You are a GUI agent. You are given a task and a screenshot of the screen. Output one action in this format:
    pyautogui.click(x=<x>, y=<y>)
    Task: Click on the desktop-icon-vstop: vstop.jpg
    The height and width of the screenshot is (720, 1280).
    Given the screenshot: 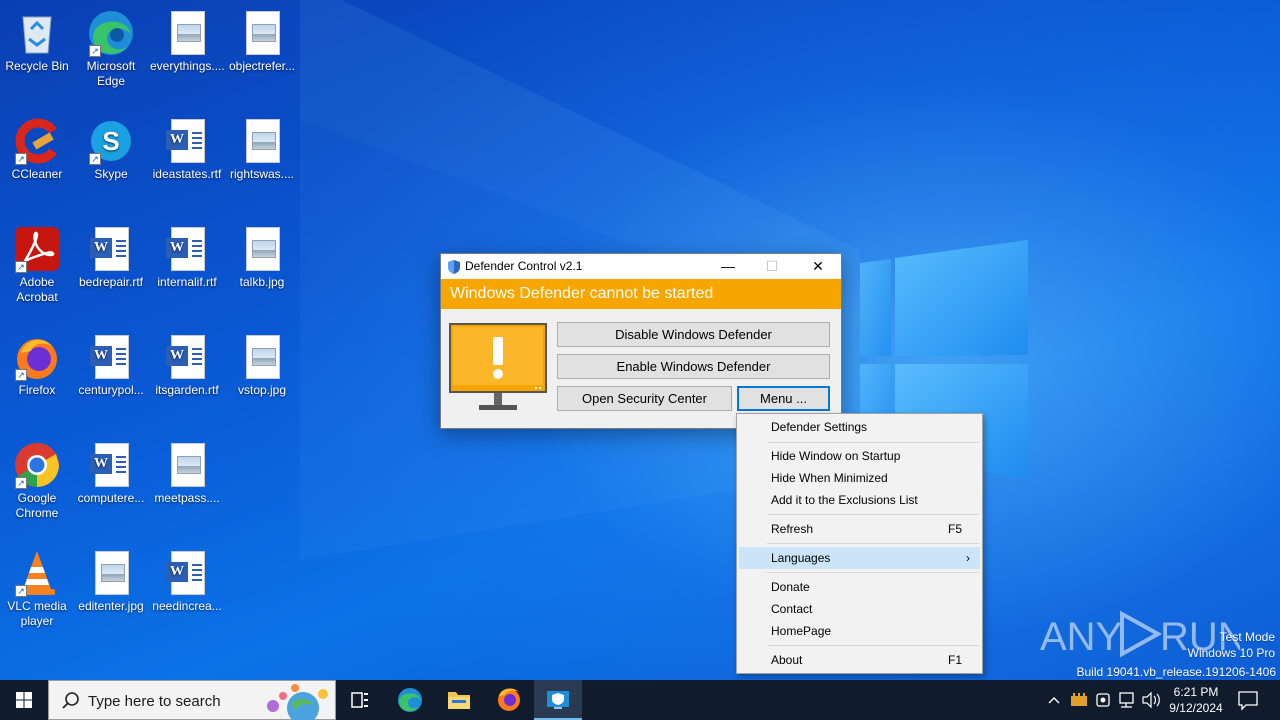 What is the action you would take?
    pyautogui.click(x=262, y=362)
    